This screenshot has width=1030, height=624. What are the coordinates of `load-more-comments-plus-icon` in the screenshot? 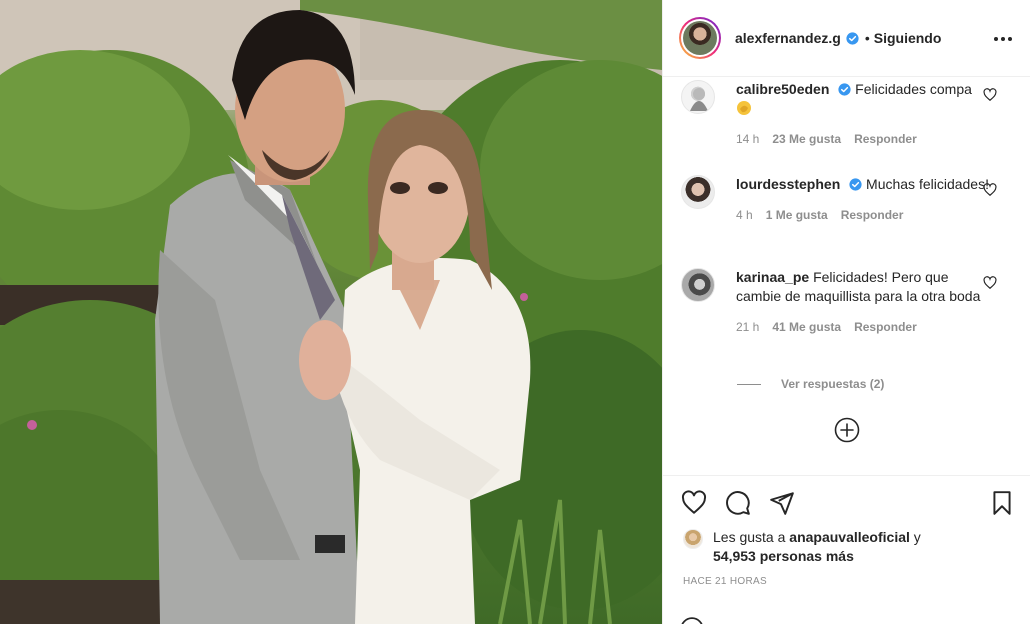 It's located at (847, 430).